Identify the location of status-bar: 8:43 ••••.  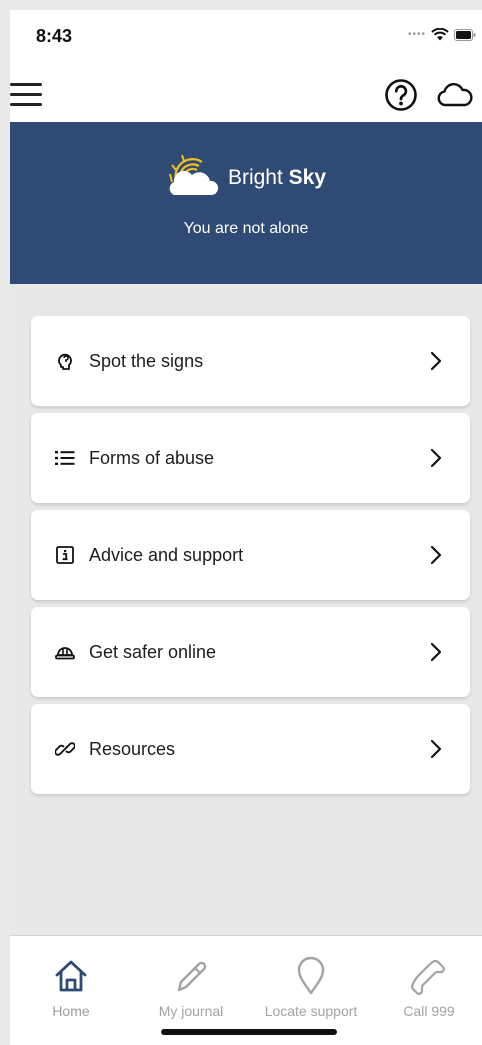
(246, 35).